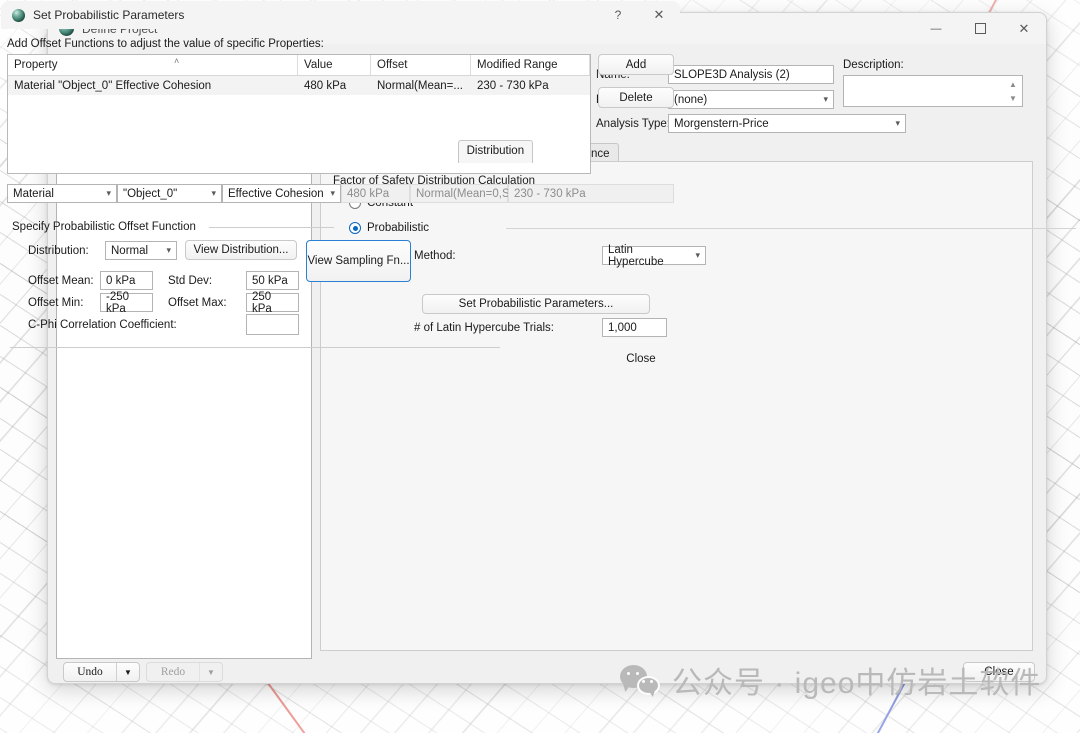 Image resolution: width=1080 pixels, height=733 pixels. I want to click on name-field: SLOPE3D Analysis (2), so click(751, 74).